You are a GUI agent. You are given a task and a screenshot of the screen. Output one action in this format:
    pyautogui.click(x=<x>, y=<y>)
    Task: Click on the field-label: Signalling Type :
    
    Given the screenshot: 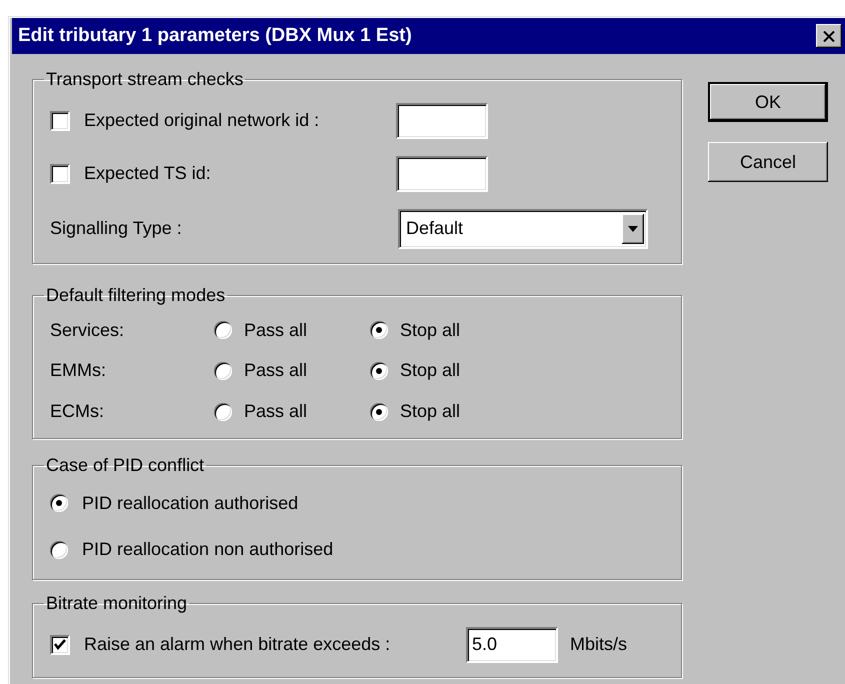 What is the action you would take?
    pyautogui.click(x=116, y=228)
    